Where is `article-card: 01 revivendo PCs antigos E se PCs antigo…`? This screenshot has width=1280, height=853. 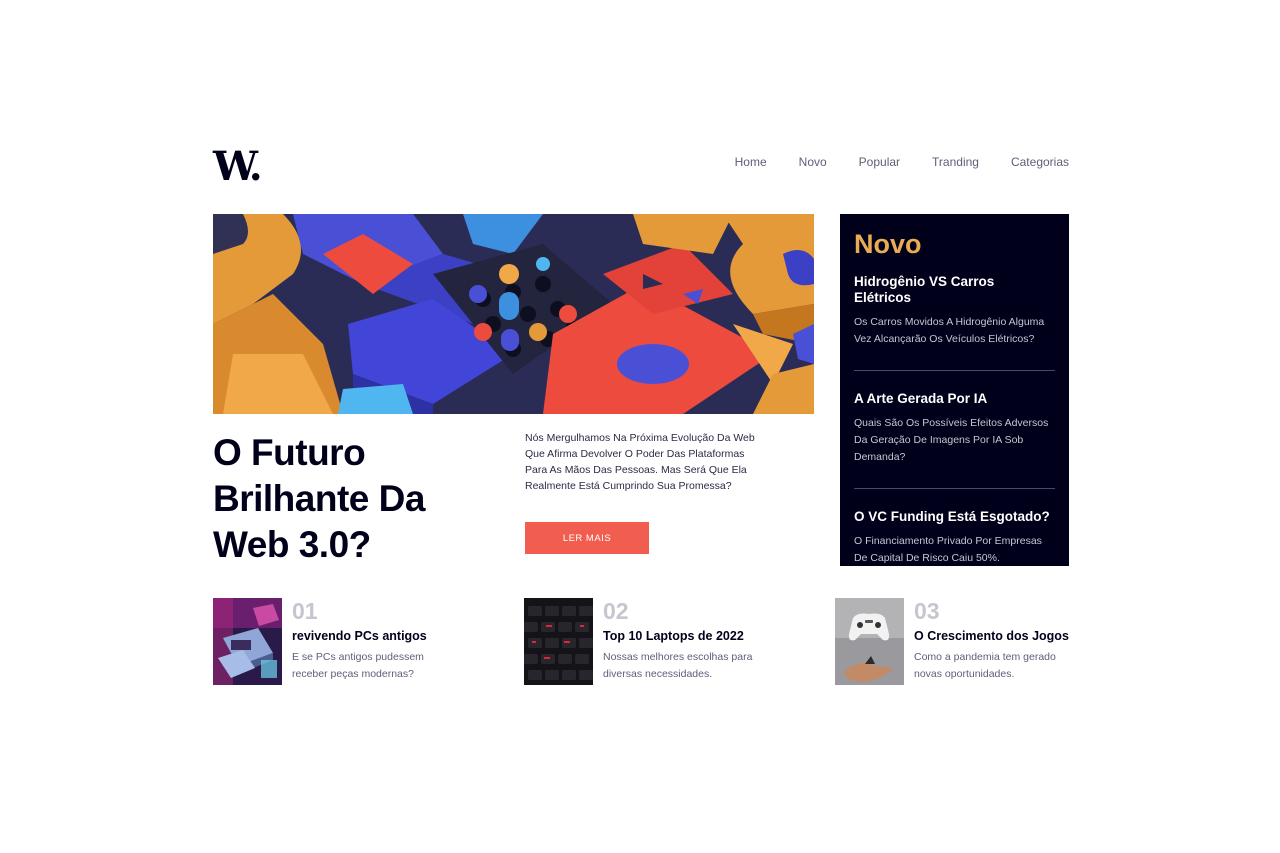
article-card: 01 revivendo PCs antigos E se PCs antigo… is located at coordinates (333, 642).